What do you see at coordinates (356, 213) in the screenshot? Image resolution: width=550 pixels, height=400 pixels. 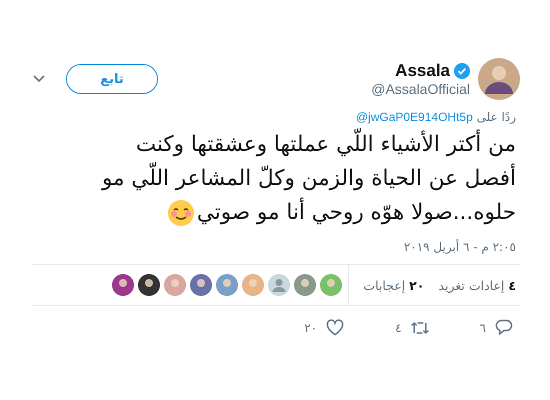 I see `tweet-text-line: حلوه...صولا هوّه روحي أنا مو صوتي` at bounding box center [356, 213].